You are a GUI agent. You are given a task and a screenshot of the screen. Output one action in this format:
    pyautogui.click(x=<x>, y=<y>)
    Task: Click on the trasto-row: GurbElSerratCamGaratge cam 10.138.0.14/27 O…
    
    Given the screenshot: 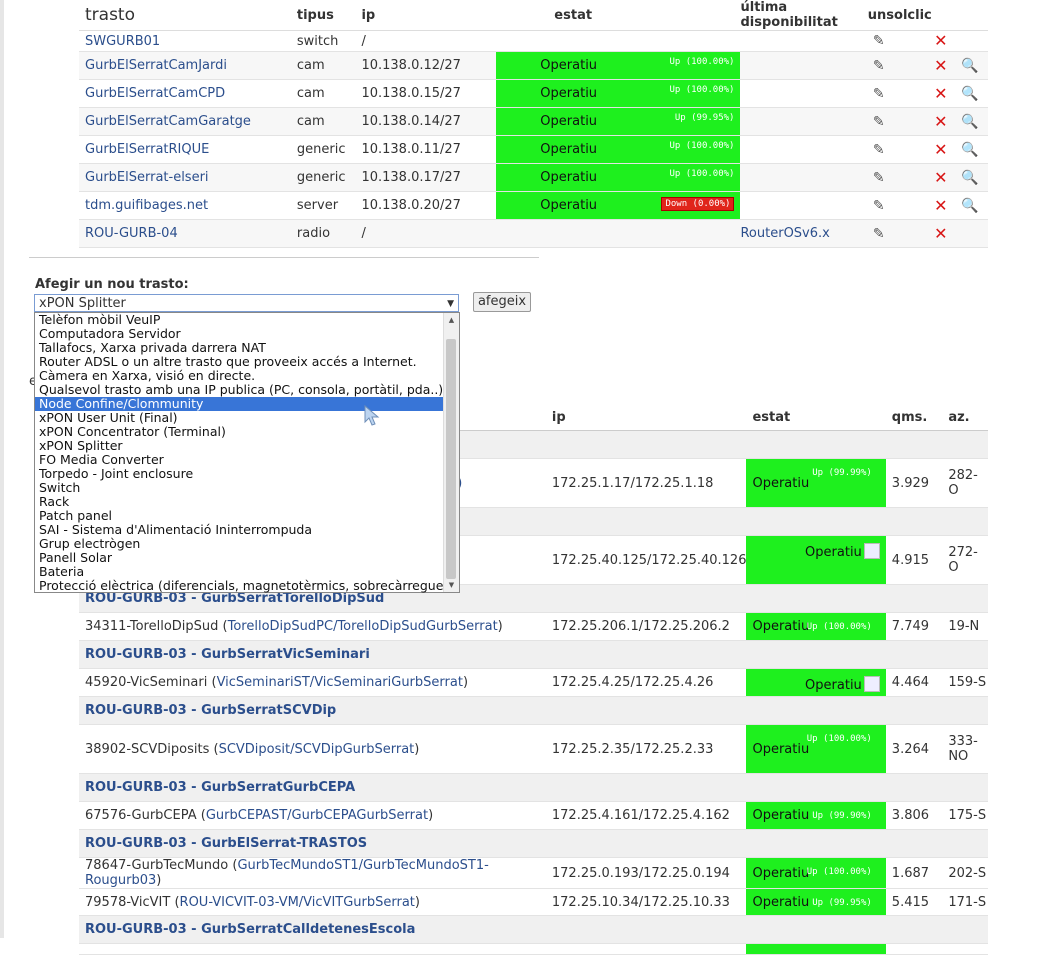 What is the action you would take?
    pyautogui.click(x=533, y=121)
    